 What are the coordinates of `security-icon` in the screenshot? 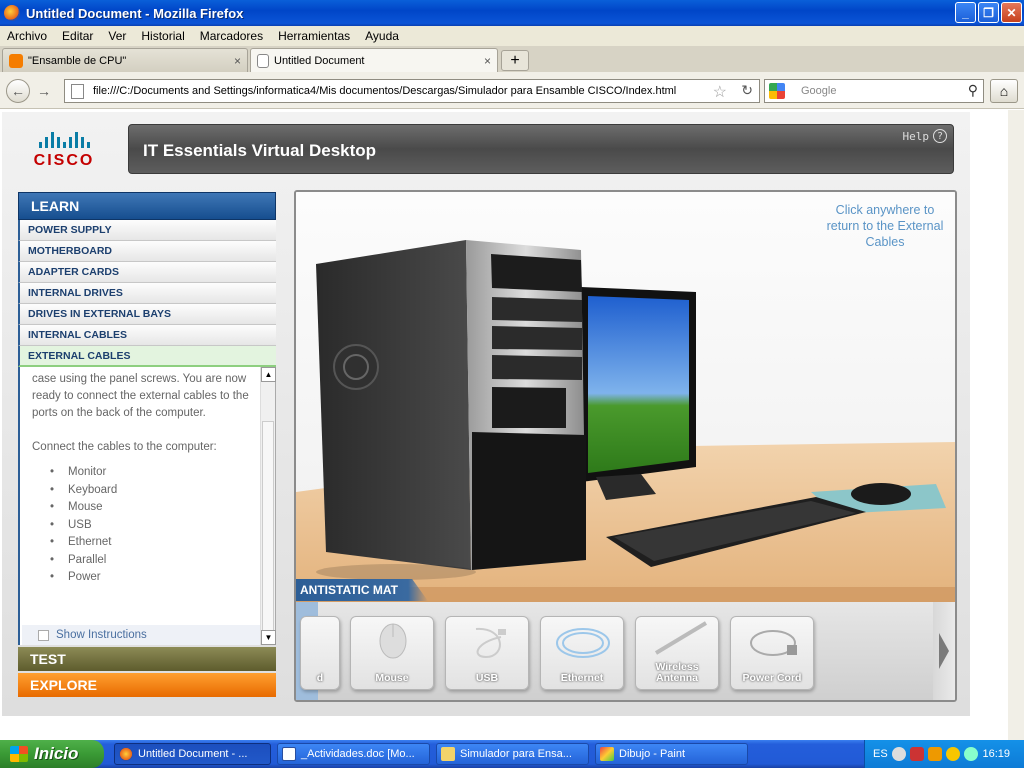 It's located at (952, 754).